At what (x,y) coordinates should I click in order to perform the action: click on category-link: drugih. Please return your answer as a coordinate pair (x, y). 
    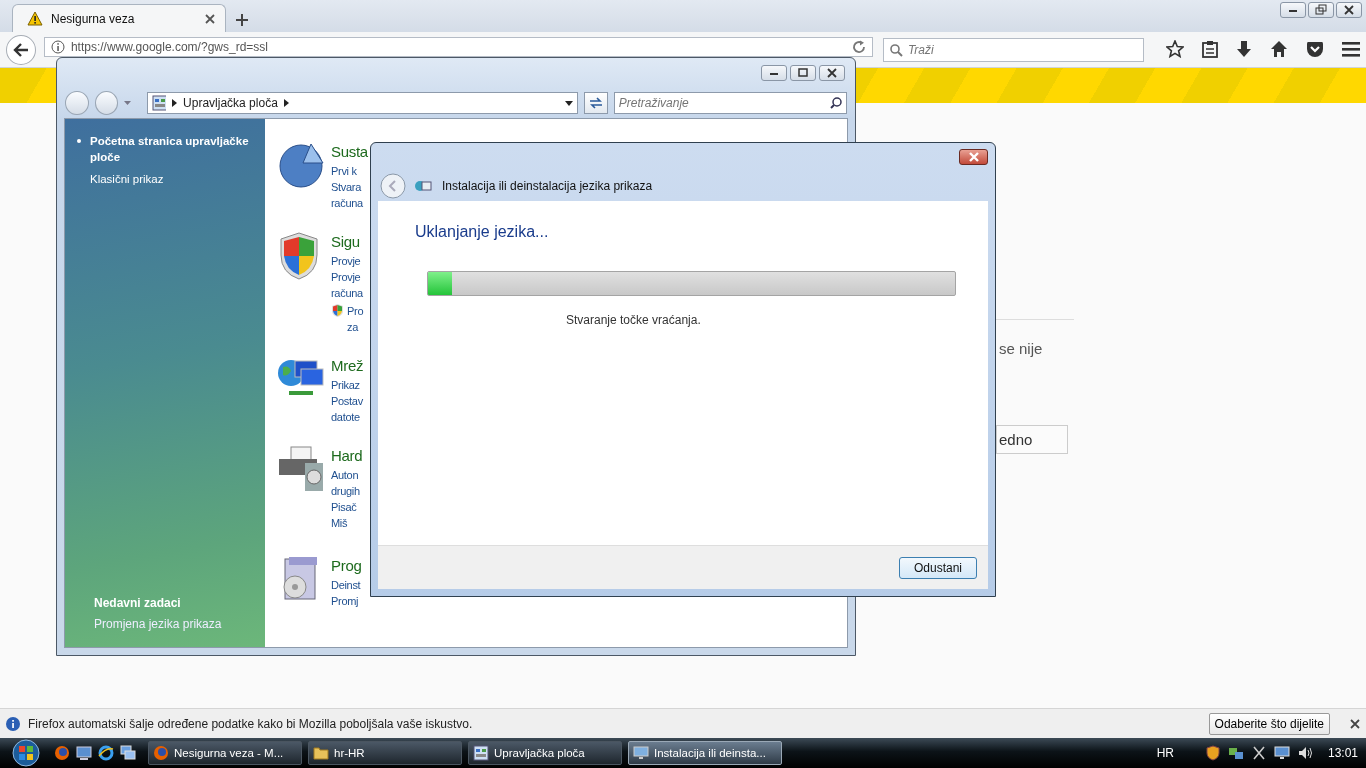
    Looking at the image, I should click on (347, 491).